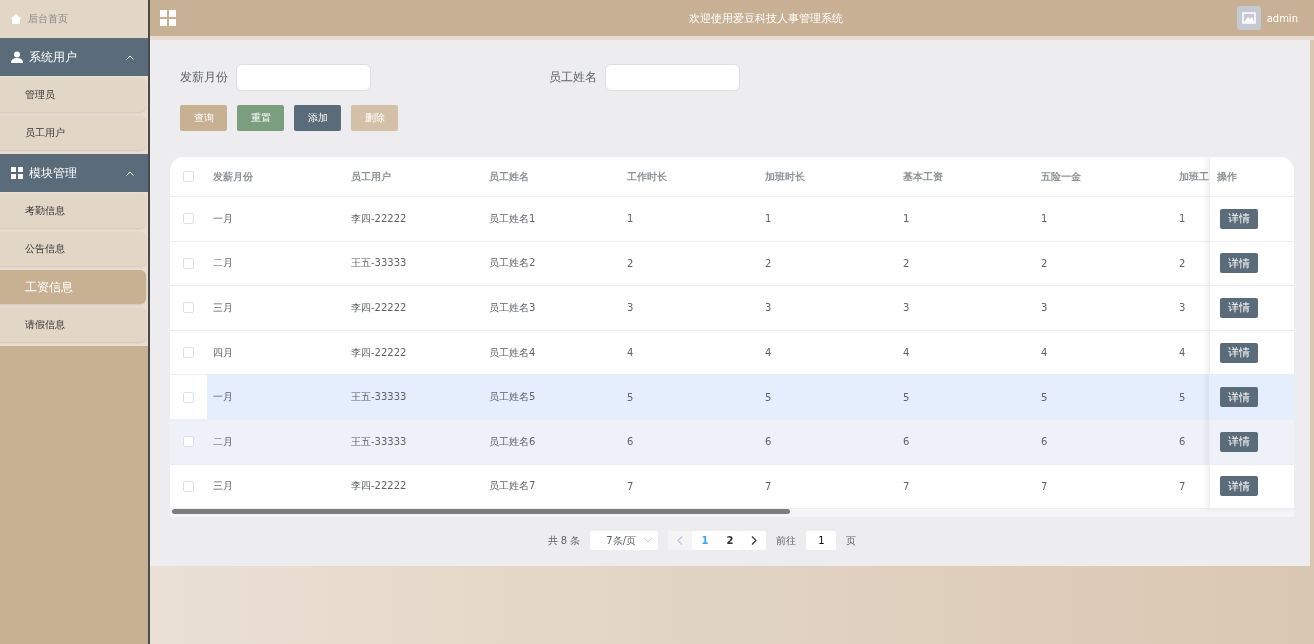 Image resolution: width=1314 pixels, height=644 pixels. Describe the element at coordinates (648, 541) in the screenshot. I see `dropdown-caret-icon` at that location.